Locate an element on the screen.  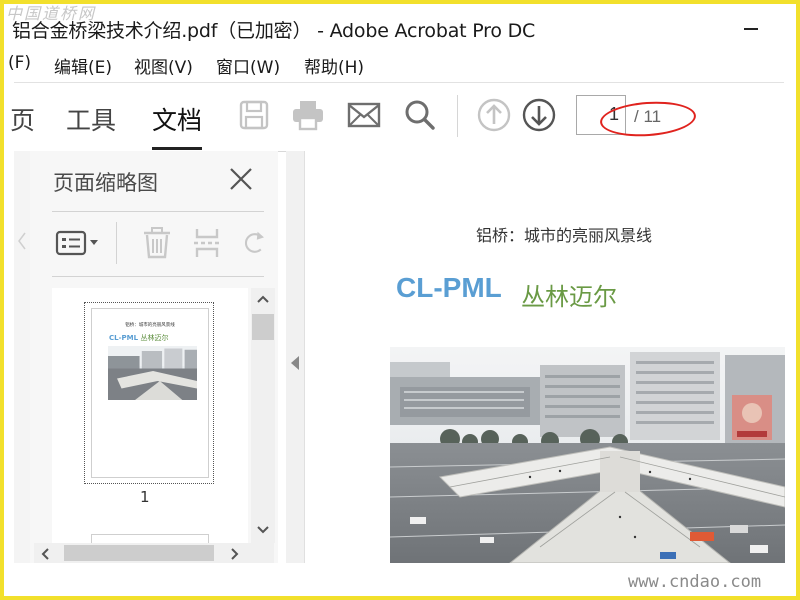
menu-bar: (F) 编辑(E) 视图(V) 窗口(W) 帮助(H) is located at coordinates (400, 65).